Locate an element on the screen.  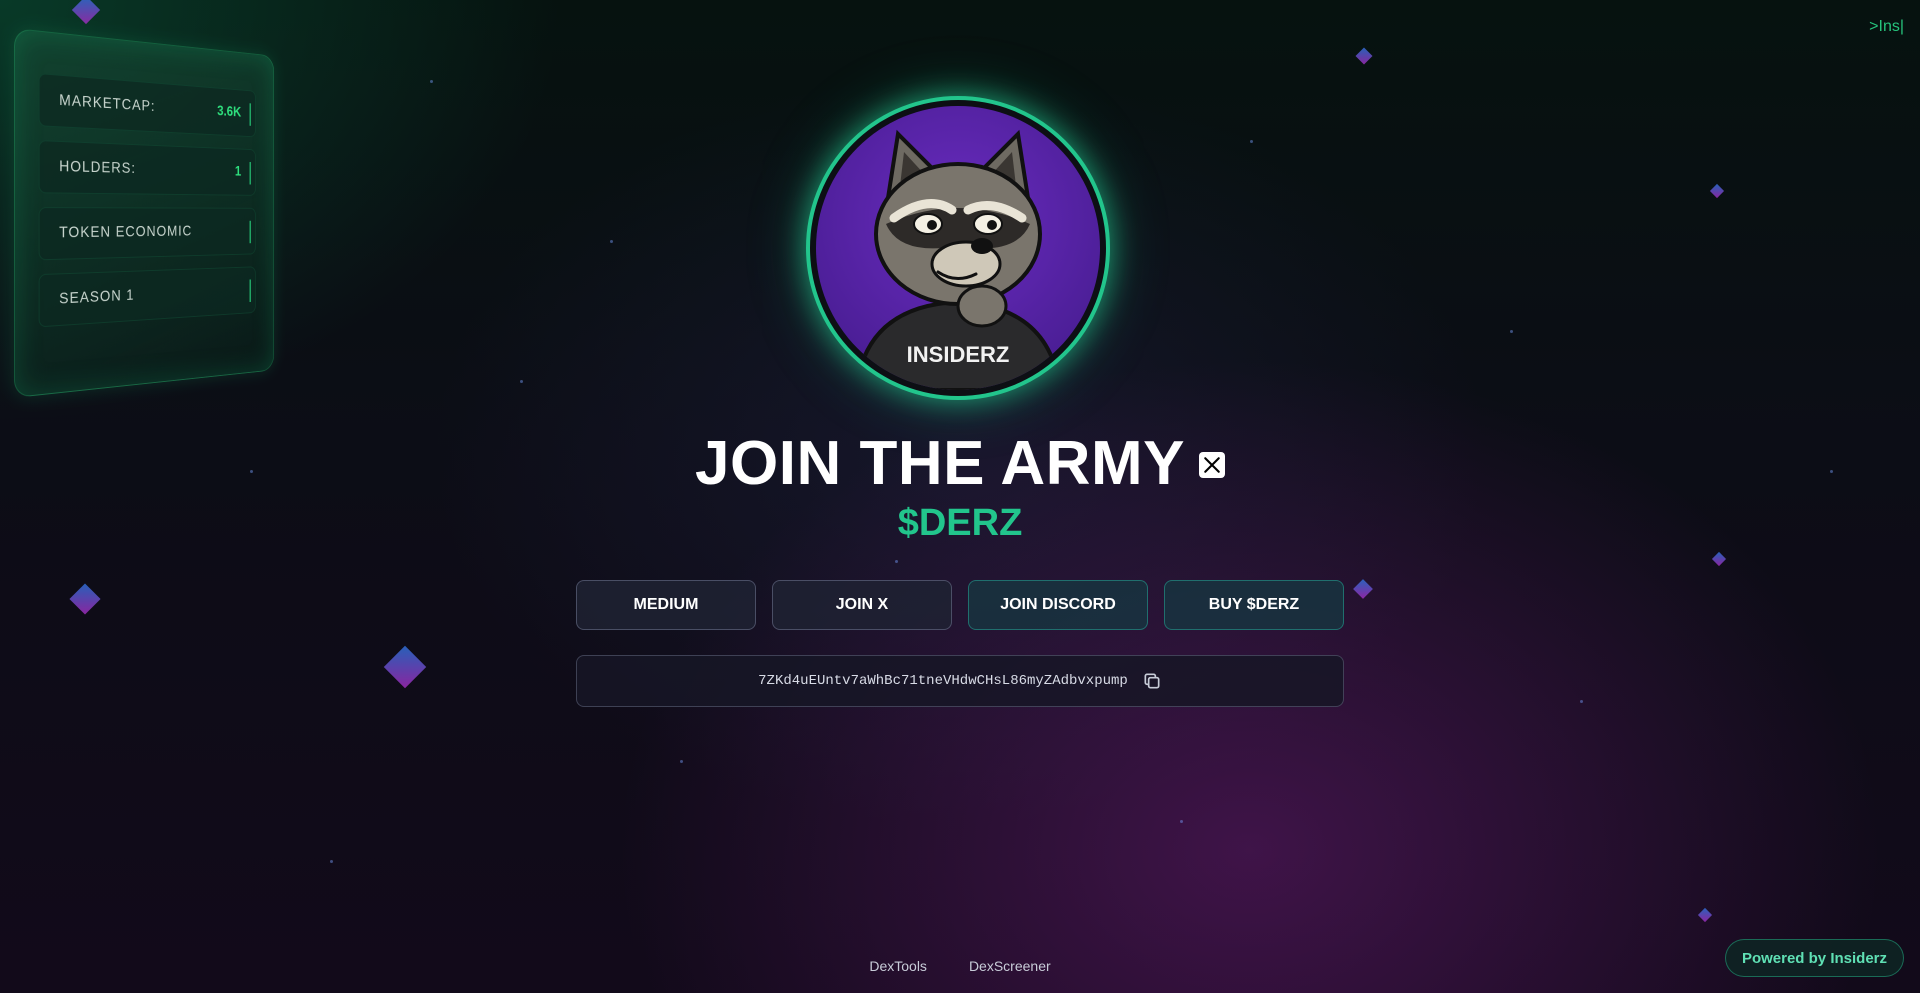
join-discord-button: JOIN DISCORD is located at coordinates (1058, 605).